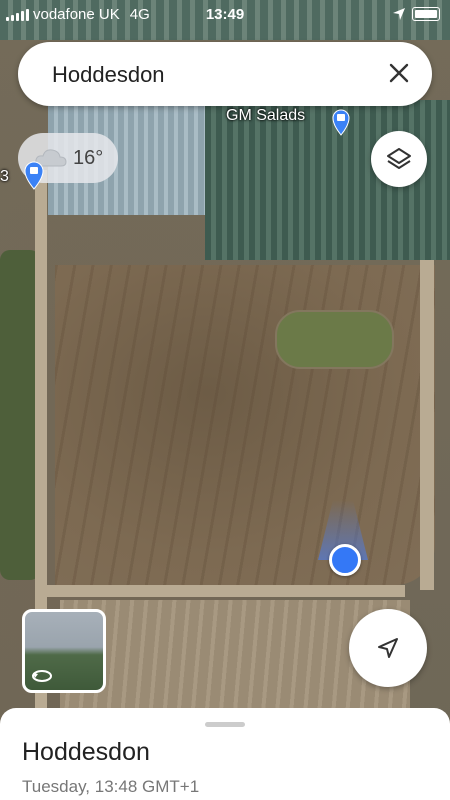  What do you see at coordinates (225, 754) in the screenshot?
I see `bottom-sheet: Hoddesdon Tuesday, 13:48 GMT+1` at bounding box center [225, 754].